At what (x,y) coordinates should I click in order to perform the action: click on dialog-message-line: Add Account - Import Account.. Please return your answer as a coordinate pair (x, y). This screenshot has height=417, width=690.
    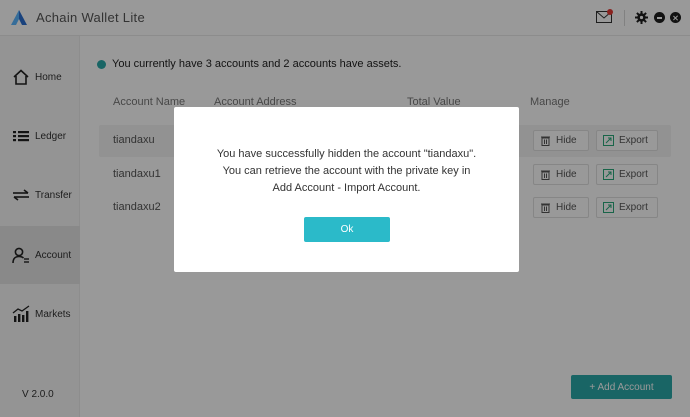
    Looking at the image, I should click on (346, 188).